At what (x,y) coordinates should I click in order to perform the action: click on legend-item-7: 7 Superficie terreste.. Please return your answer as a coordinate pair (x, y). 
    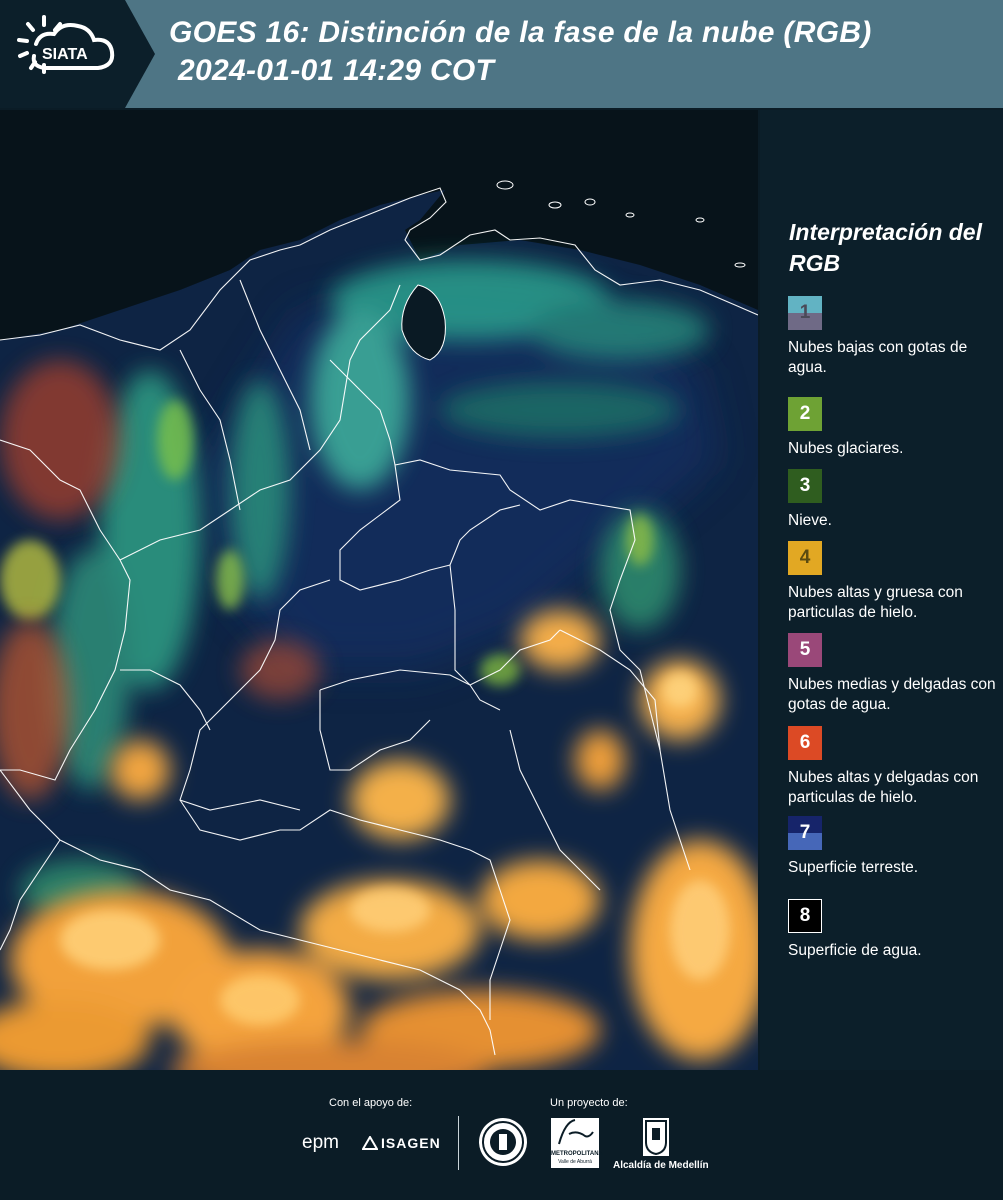
    Looking at the image, I should click on (893, 847).